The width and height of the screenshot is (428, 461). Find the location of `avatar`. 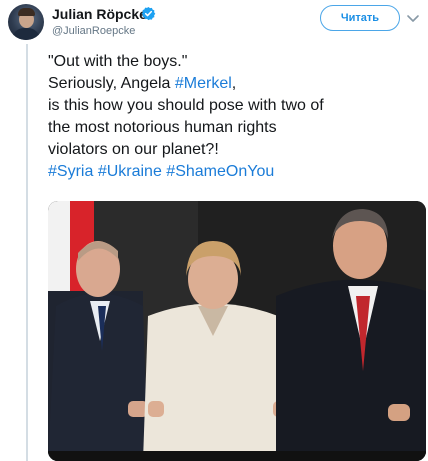

avatar is located at coordinates (26, 22).